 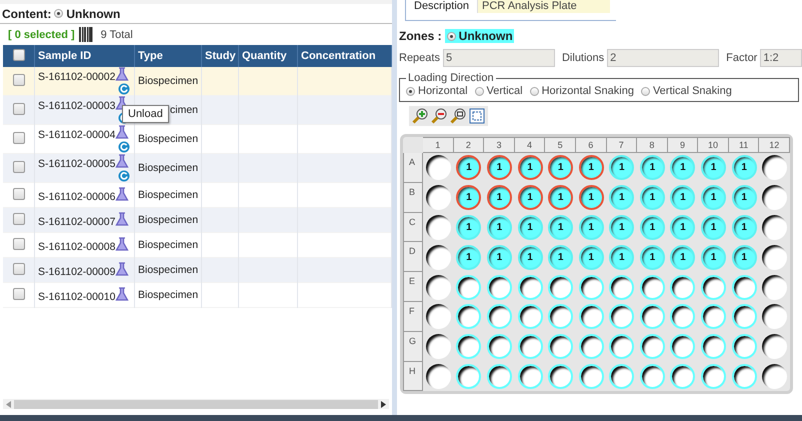 I want to click on column-header: 6, so click(x=591, y=145).